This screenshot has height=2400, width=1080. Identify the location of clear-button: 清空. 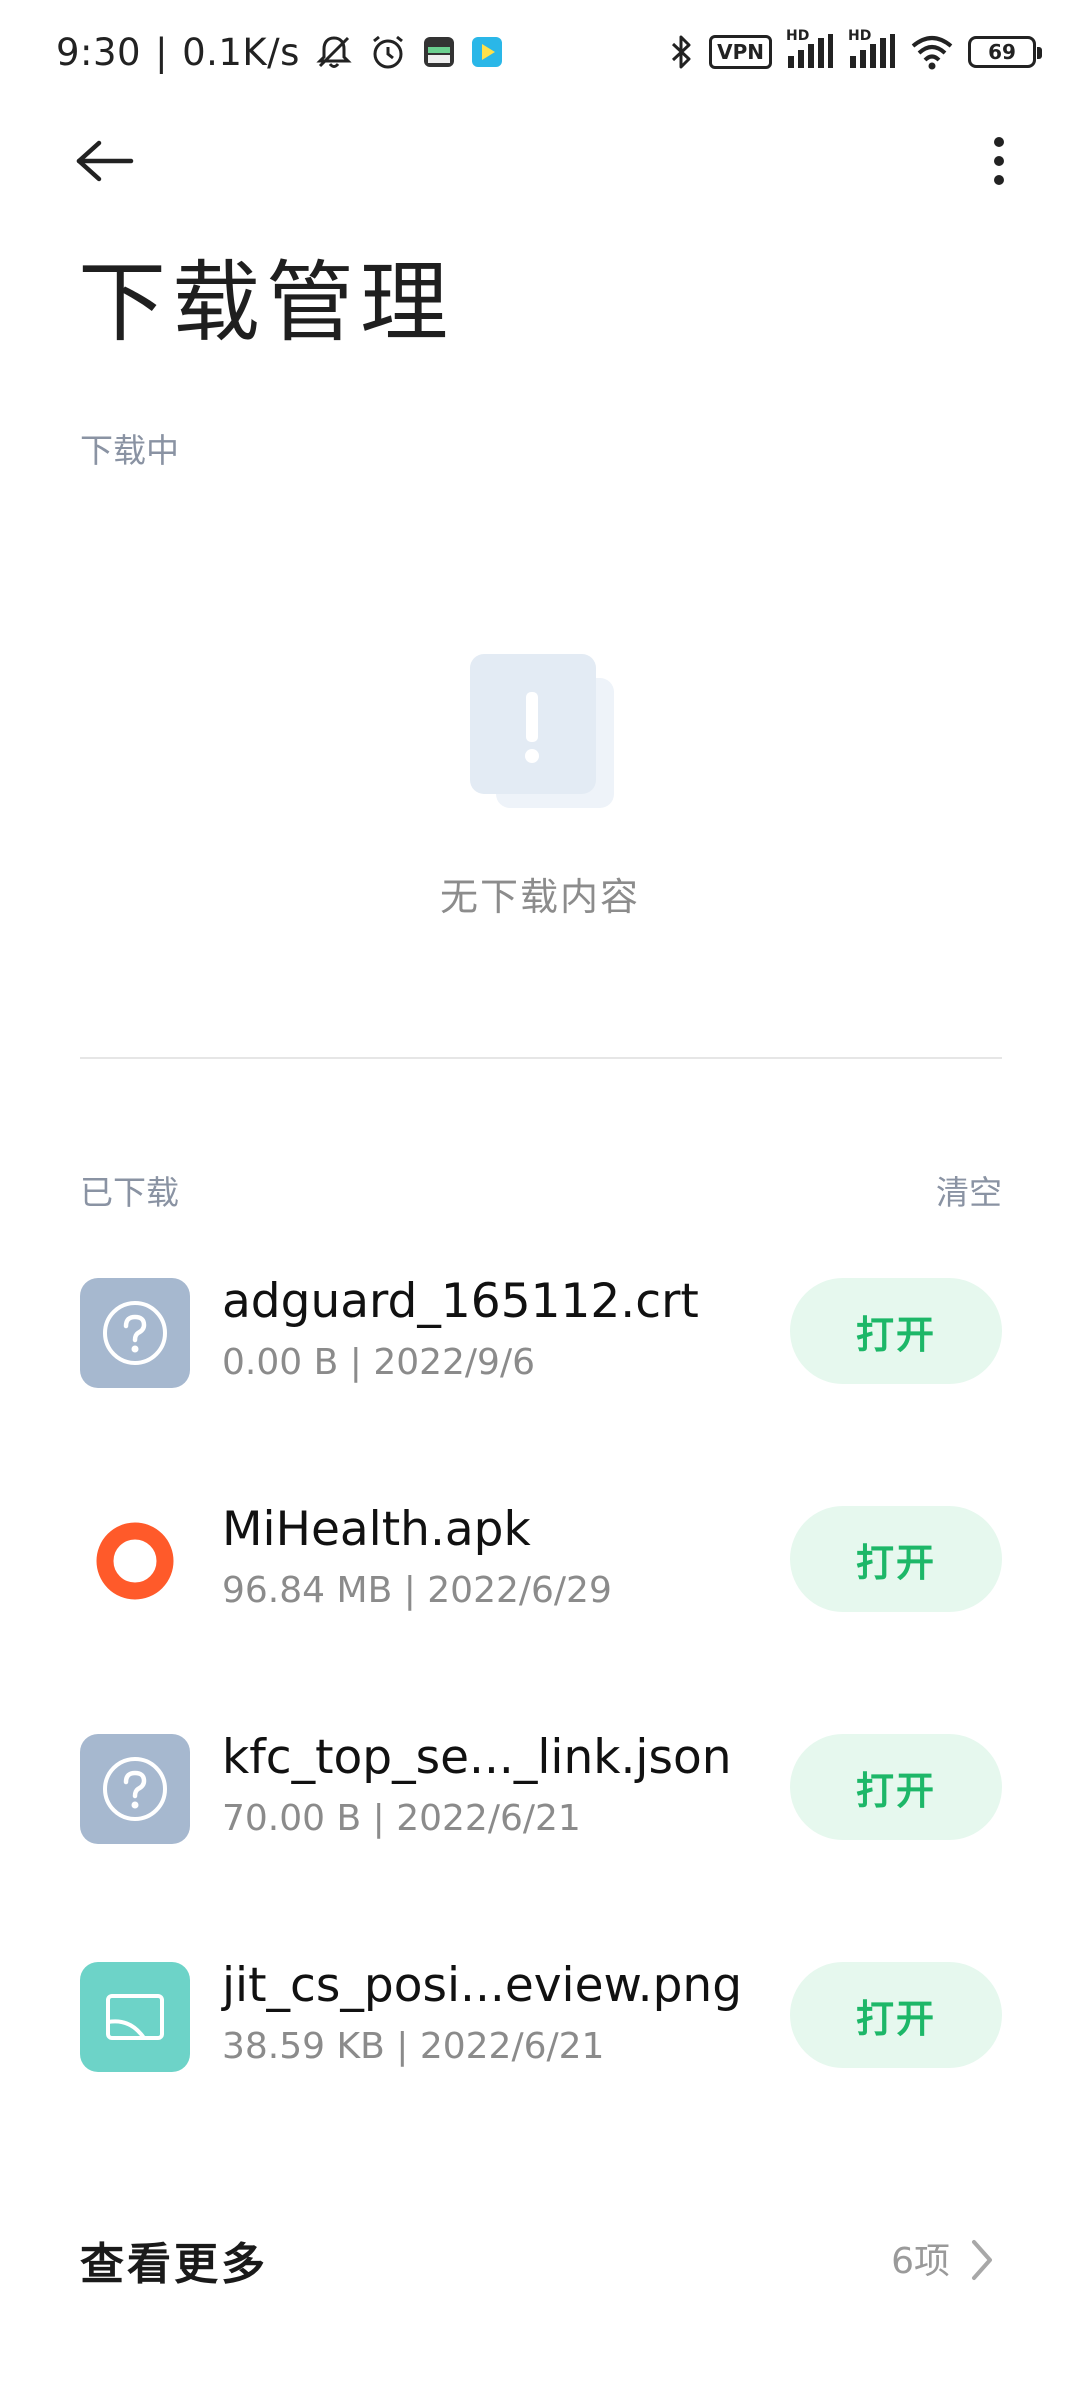
(969, 1190).